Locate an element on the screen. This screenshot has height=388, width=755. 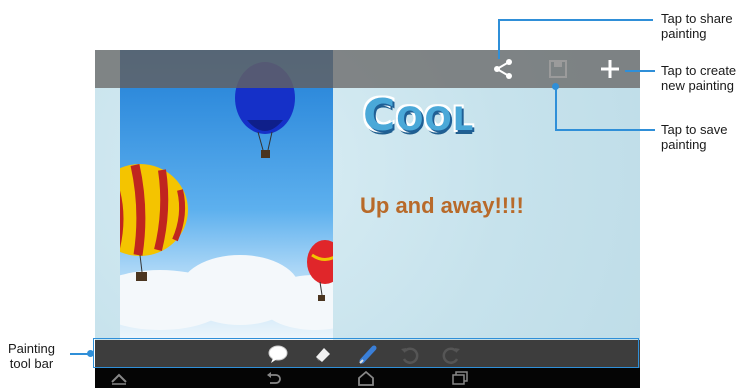
save-callout-line-h is located at coordinates (605, 130).